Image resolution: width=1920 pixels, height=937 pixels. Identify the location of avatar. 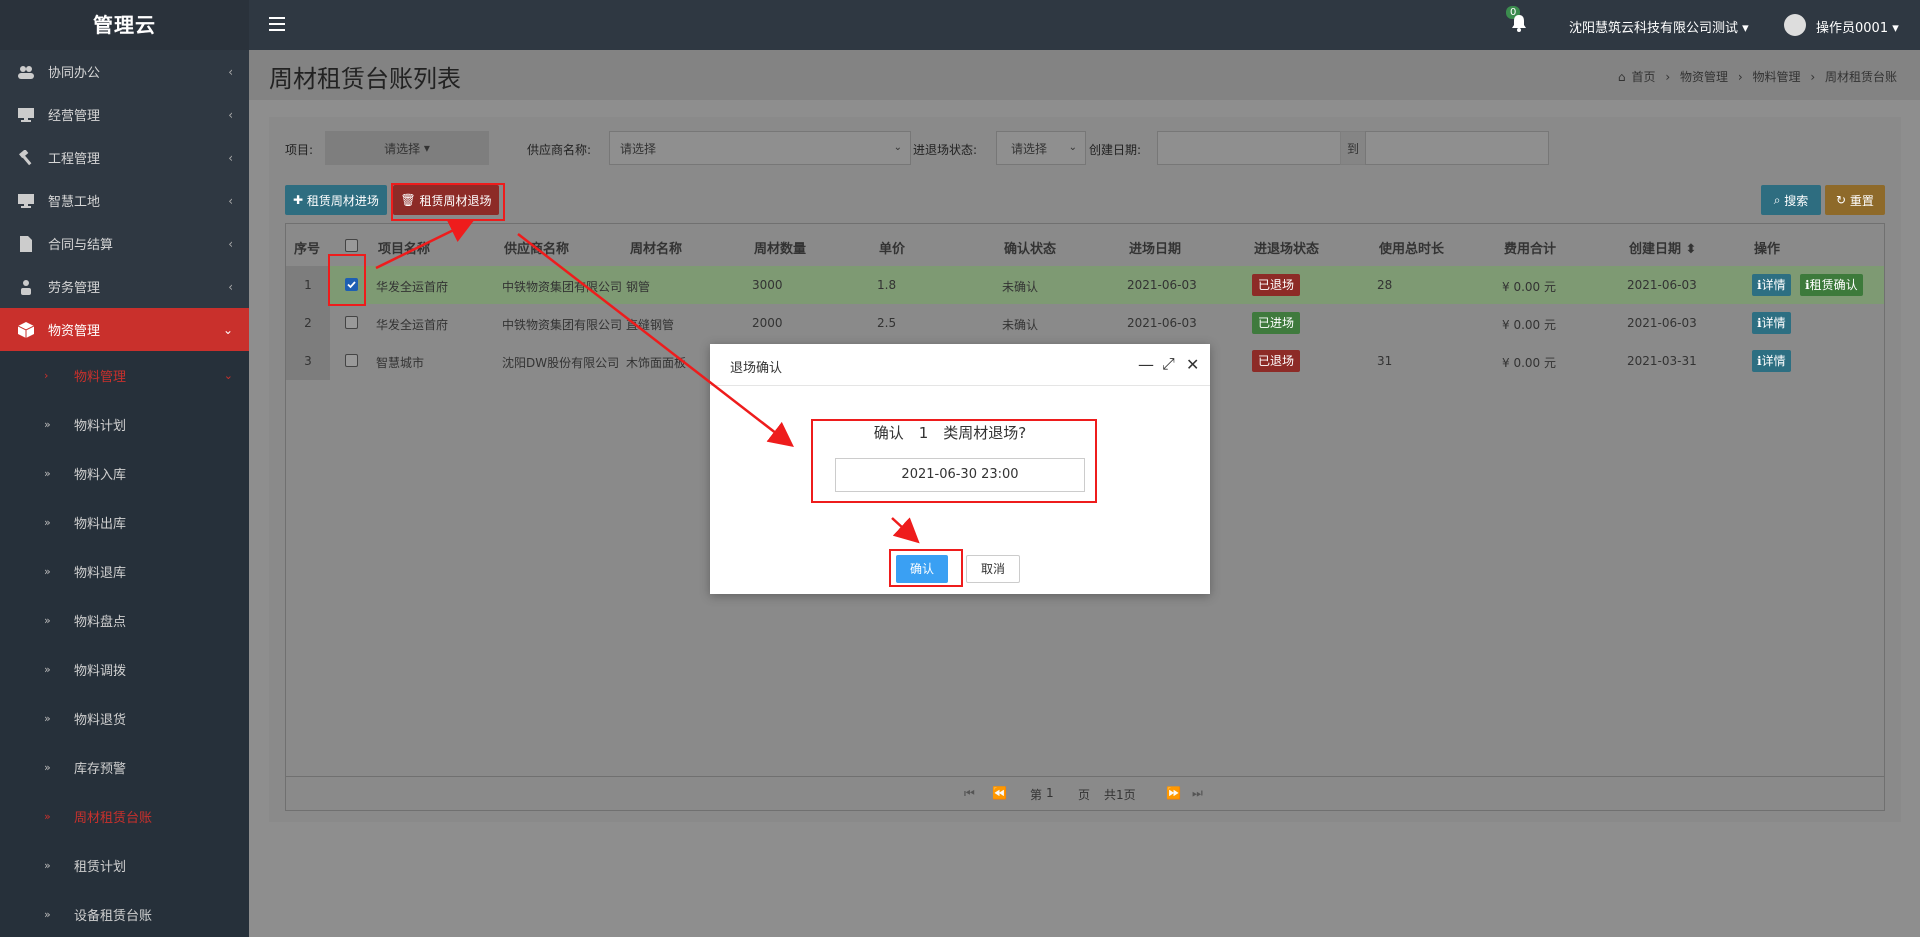
(1795, 25).